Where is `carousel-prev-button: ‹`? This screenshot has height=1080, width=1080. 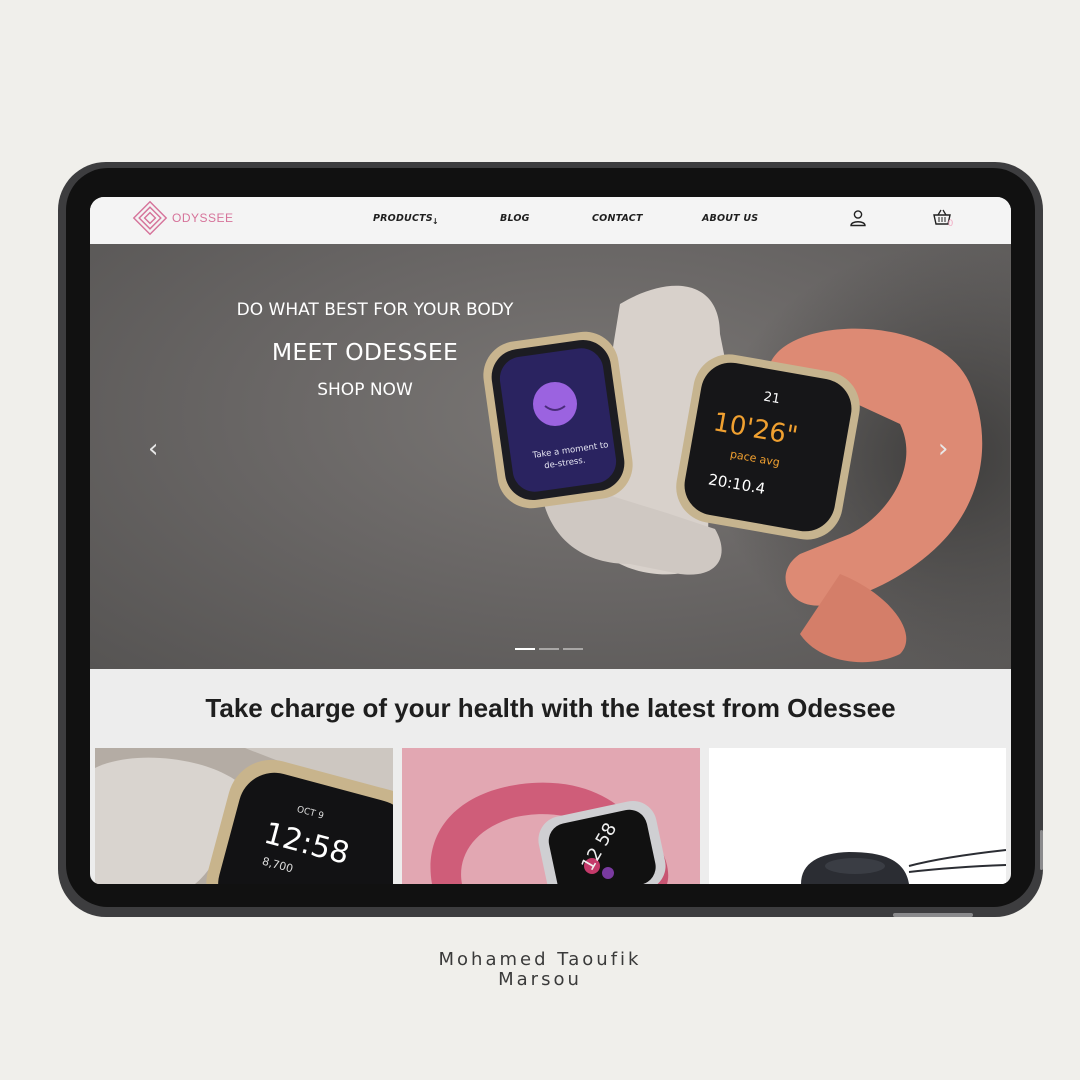
carousel-prev-button: ‹ is located at coordinates (153, 449).